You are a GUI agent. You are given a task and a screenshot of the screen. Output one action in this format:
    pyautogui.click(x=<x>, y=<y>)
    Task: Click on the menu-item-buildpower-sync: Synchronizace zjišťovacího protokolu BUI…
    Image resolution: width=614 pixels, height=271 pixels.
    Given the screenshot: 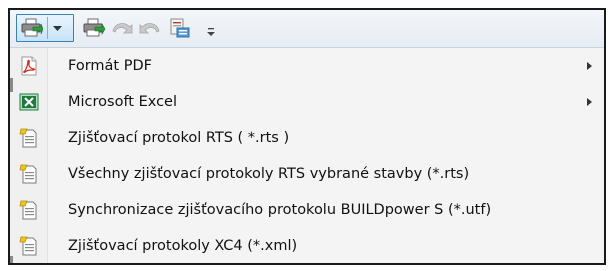 What is the action you would take?
    pyautogui.click(x=307, y=210)
    